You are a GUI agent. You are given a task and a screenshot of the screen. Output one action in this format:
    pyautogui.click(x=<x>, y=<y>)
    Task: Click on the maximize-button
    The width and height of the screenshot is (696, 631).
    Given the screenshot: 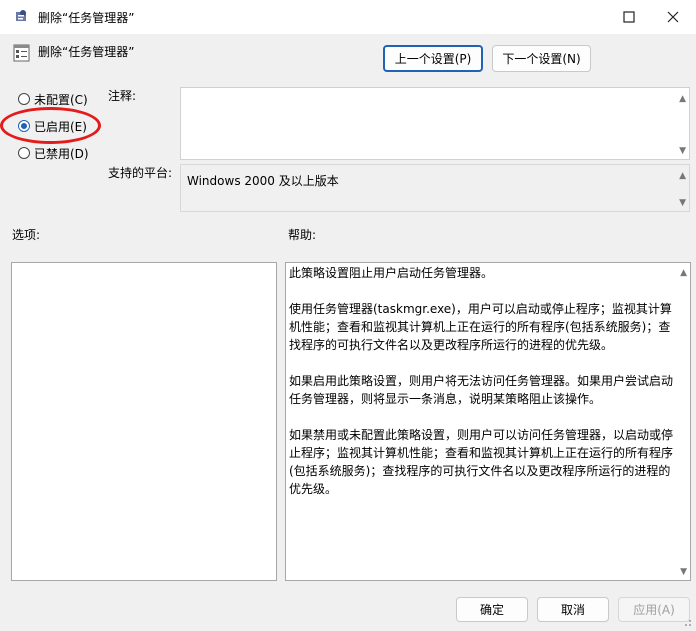 What is the action you would take?
    pyautogui.click(x=629, y=17)
    